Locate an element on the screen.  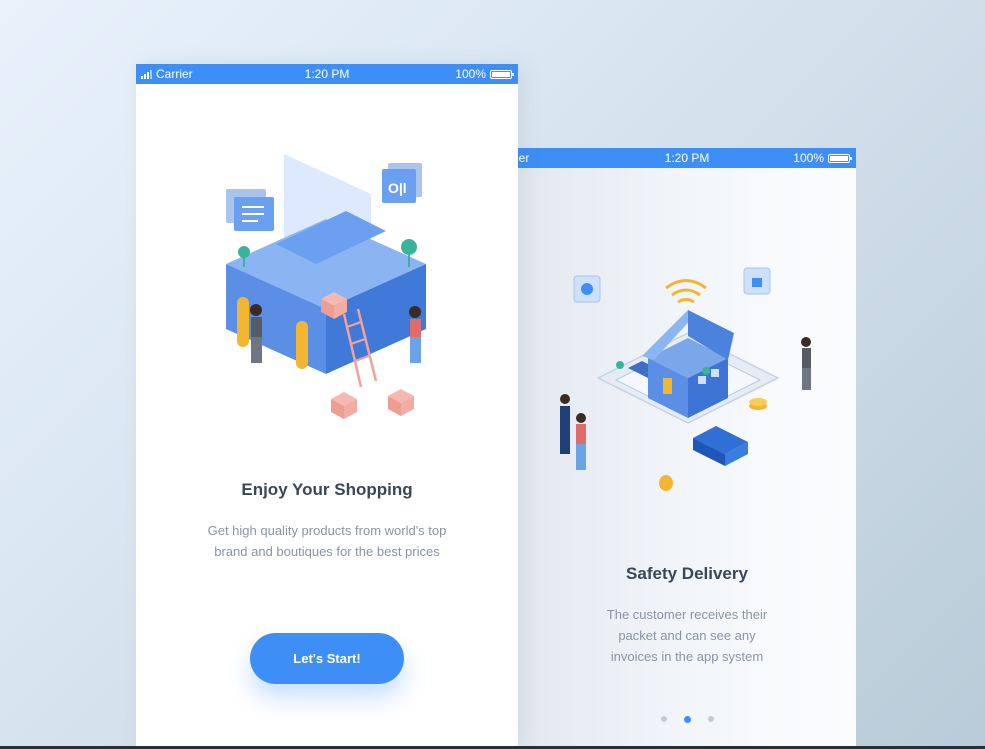
isometric-shopping-store-illustration: O|l is located at coordinates (326, 286).